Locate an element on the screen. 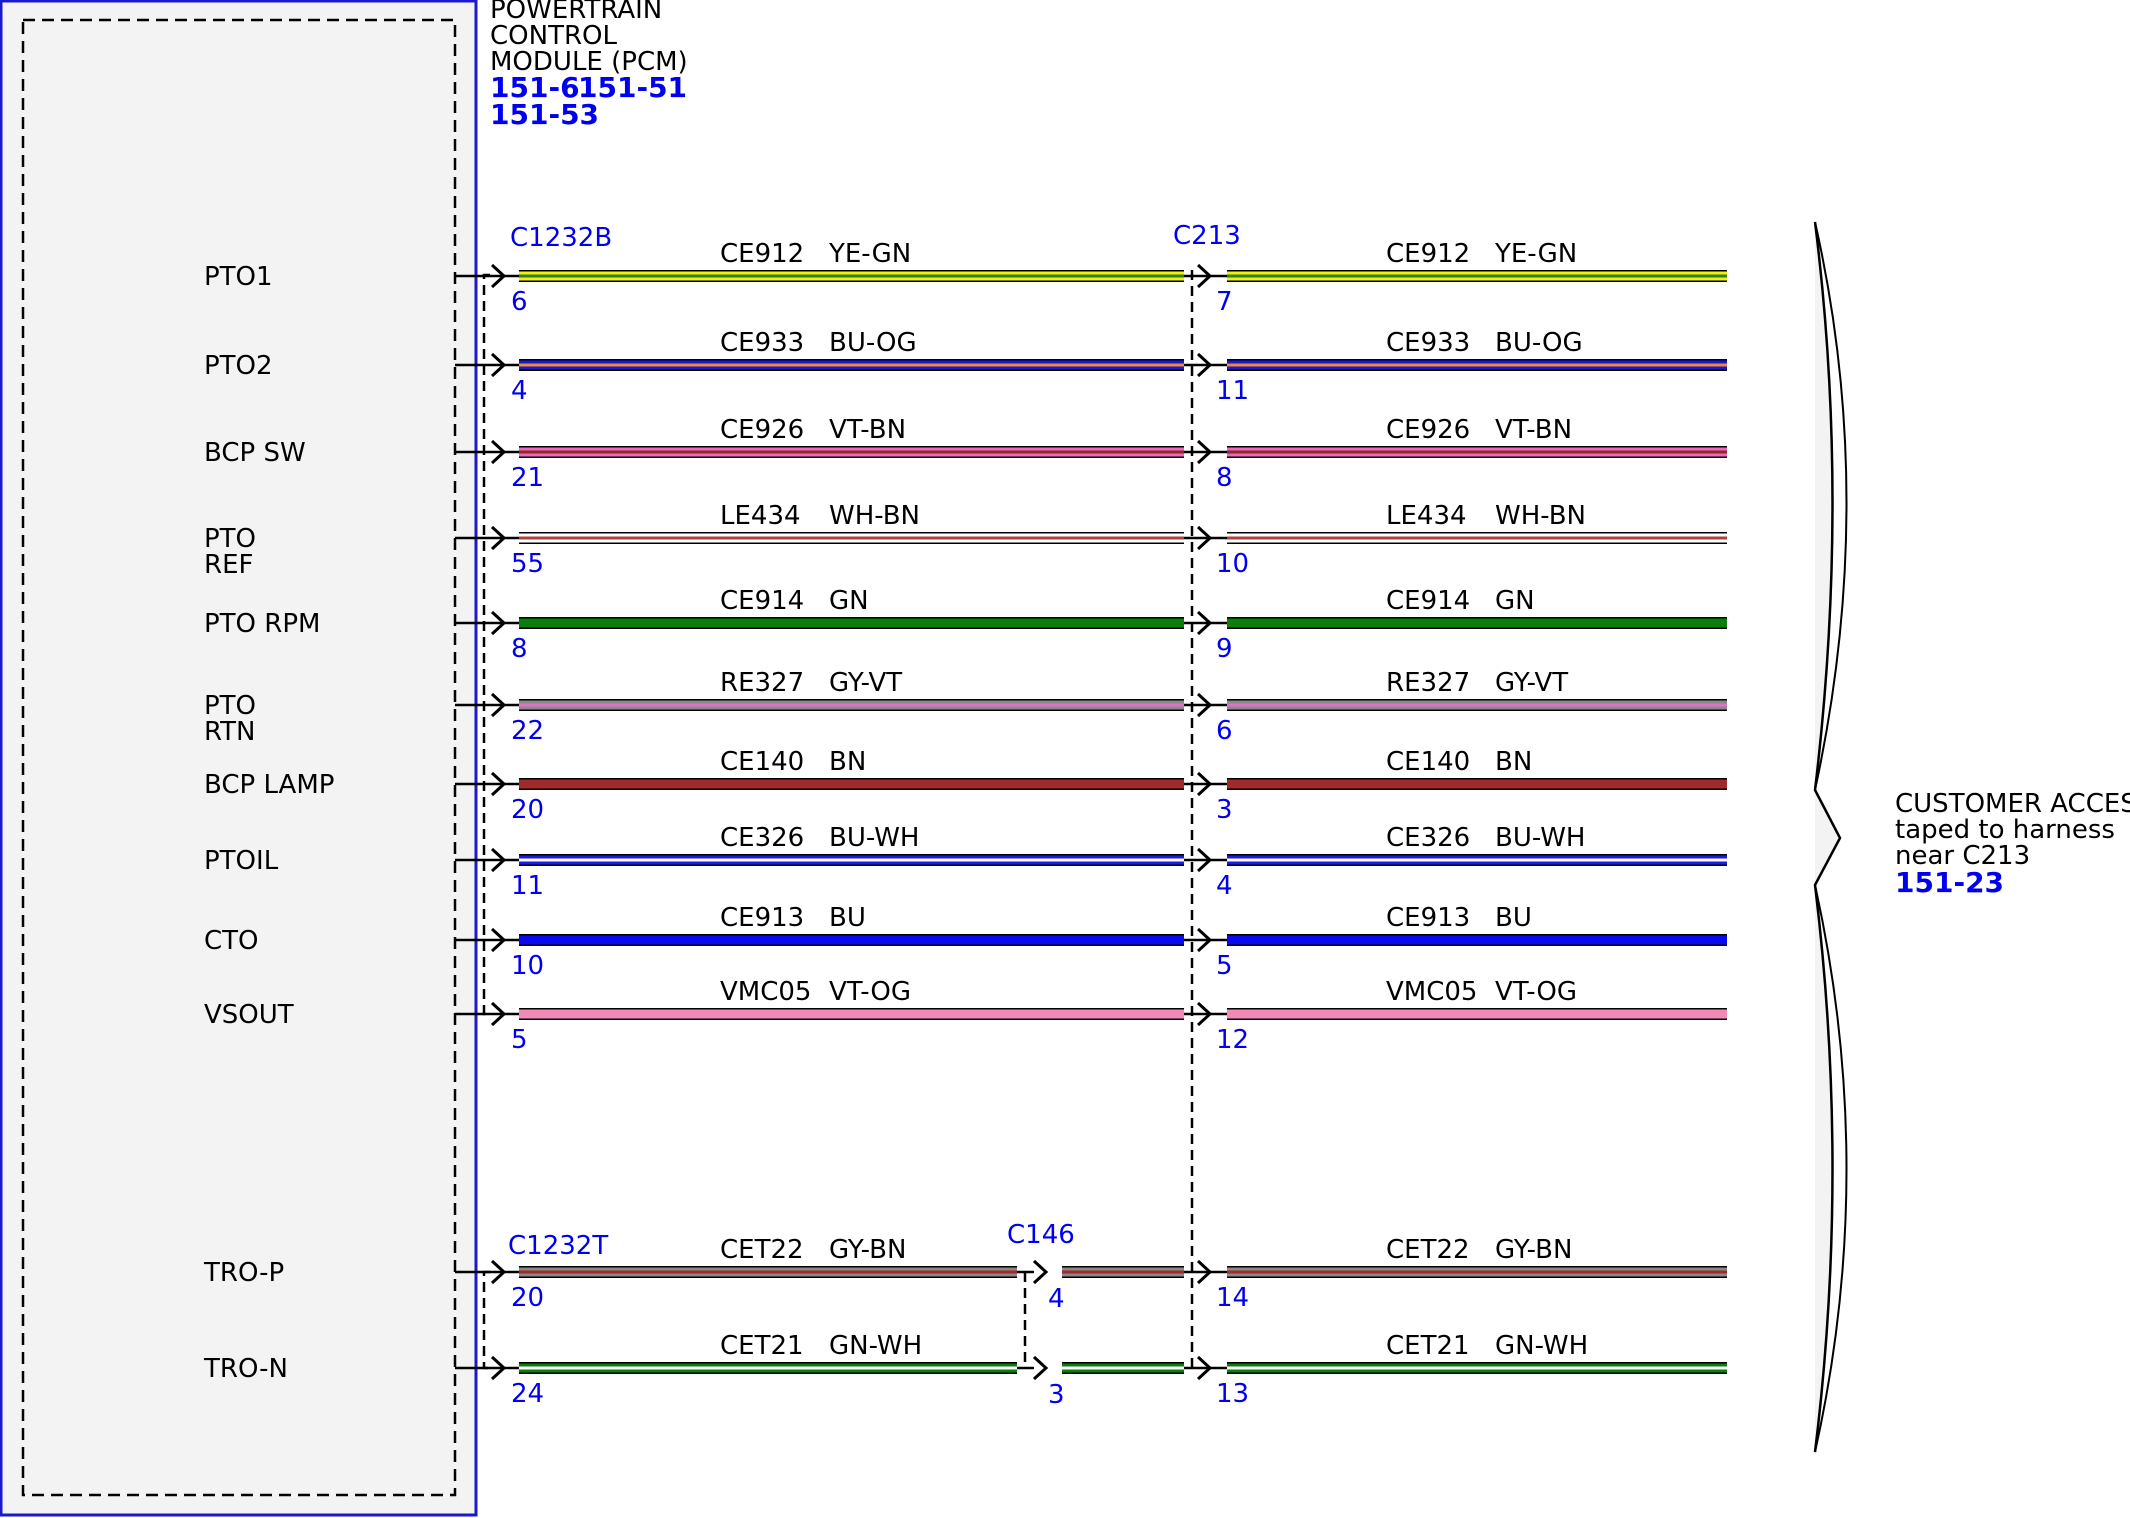 This screenshot has height=1518, width=2130. pcm-pin-number: 11 is located at coordinates (527, 886).